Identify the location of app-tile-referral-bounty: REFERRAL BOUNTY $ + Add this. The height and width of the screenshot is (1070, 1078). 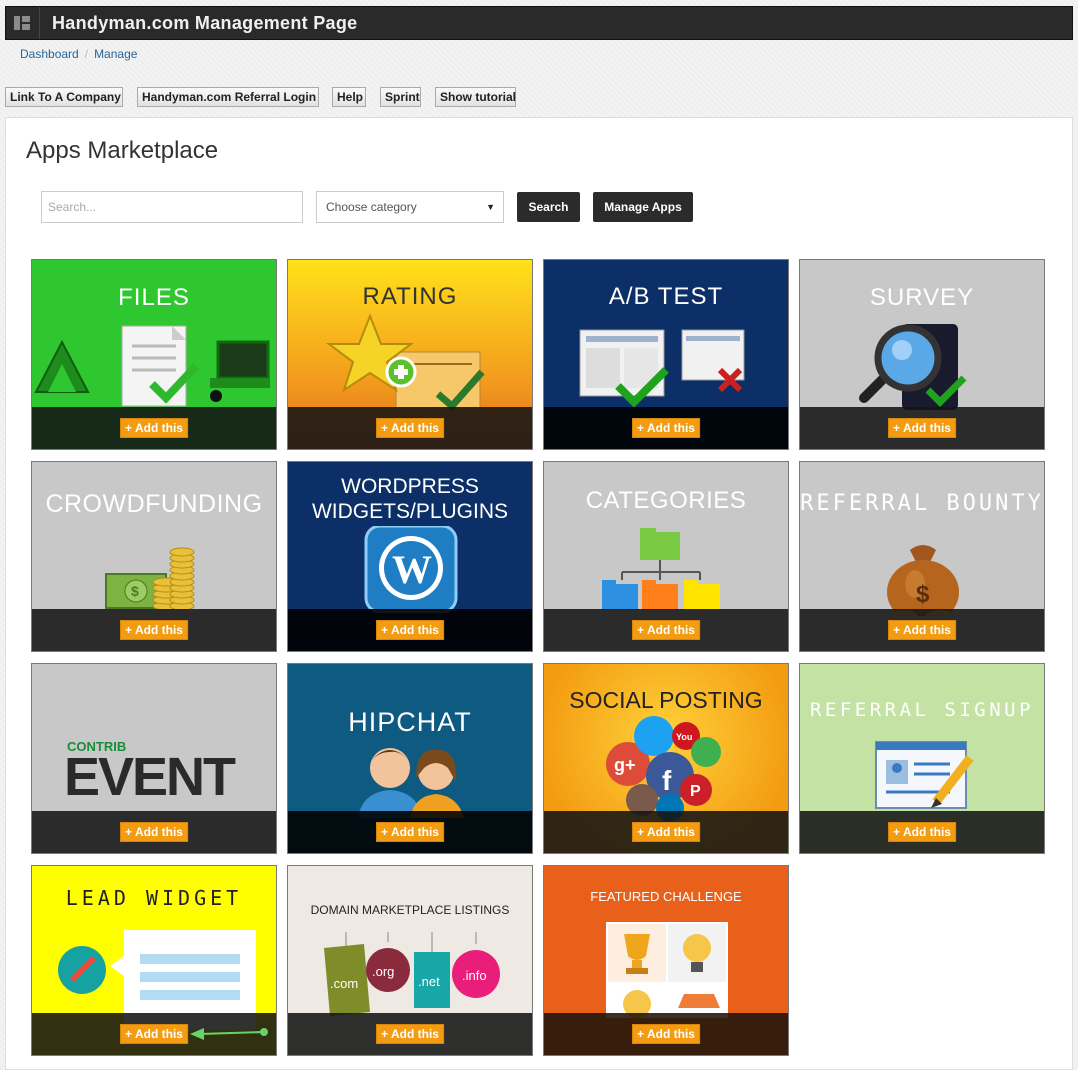
(922, 556).